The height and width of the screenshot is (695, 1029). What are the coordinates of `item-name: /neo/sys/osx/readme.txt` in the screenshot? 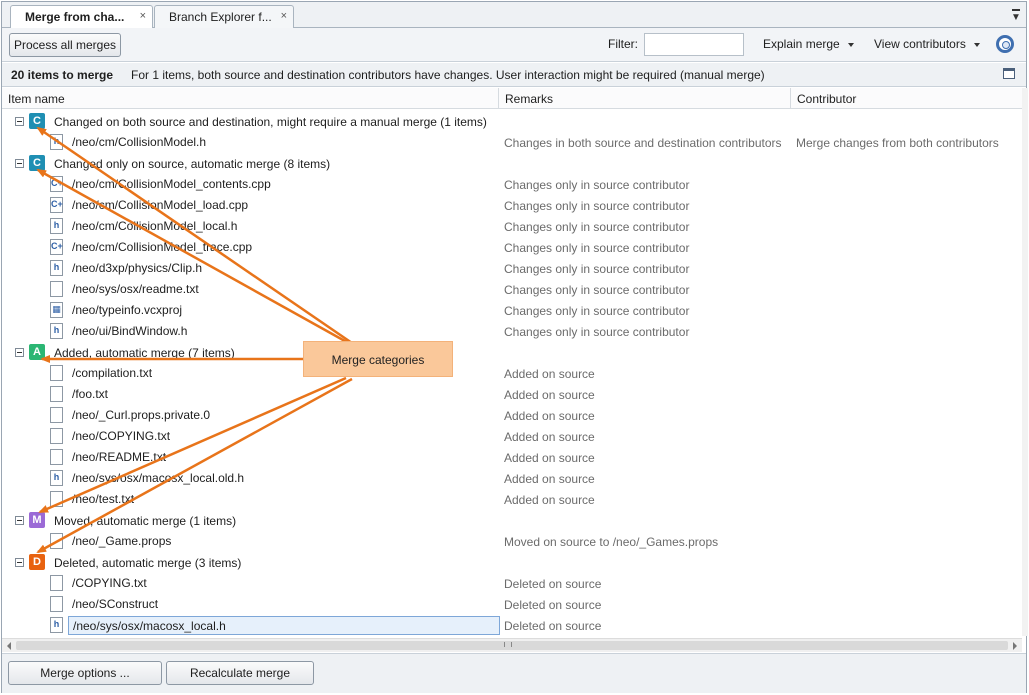 It's located at (135, 289).